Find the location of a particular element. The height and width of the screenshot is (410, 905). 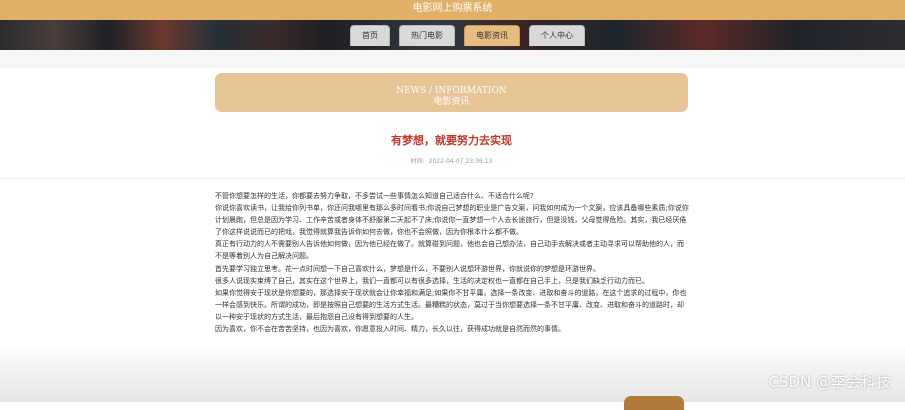

main-nav: 首页 热门电影 电影资讯 个人中心 is located at coordinates (467, 35).